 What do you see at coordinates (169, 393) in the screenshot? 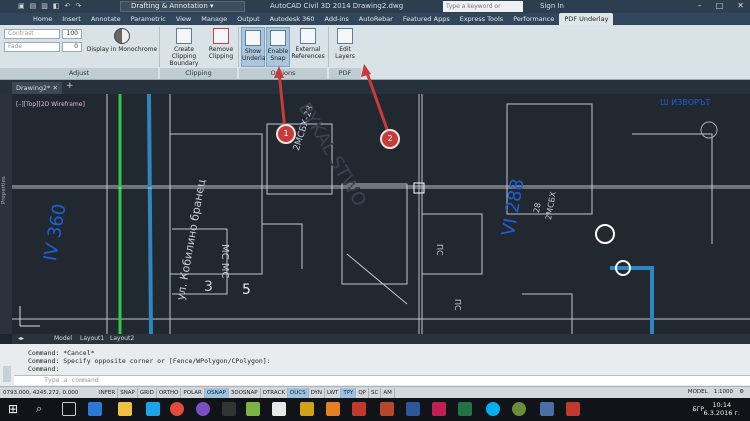
I see `toggle-ortho: ORTHO` at bounding box center [169, 393].